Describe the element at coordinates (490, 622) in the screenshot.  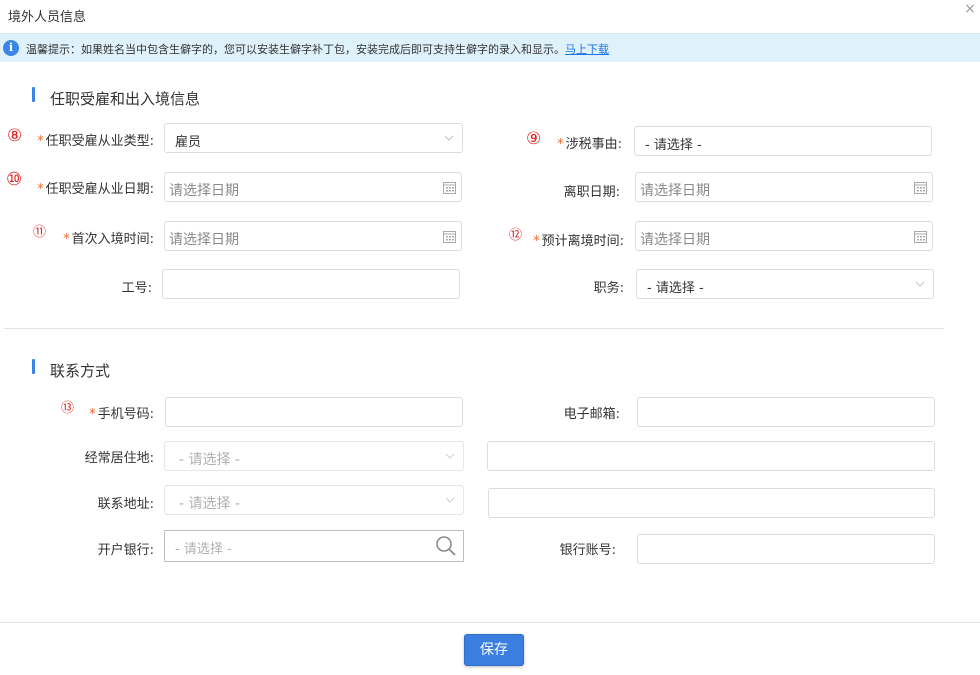
I see `footer-divider` at that location.